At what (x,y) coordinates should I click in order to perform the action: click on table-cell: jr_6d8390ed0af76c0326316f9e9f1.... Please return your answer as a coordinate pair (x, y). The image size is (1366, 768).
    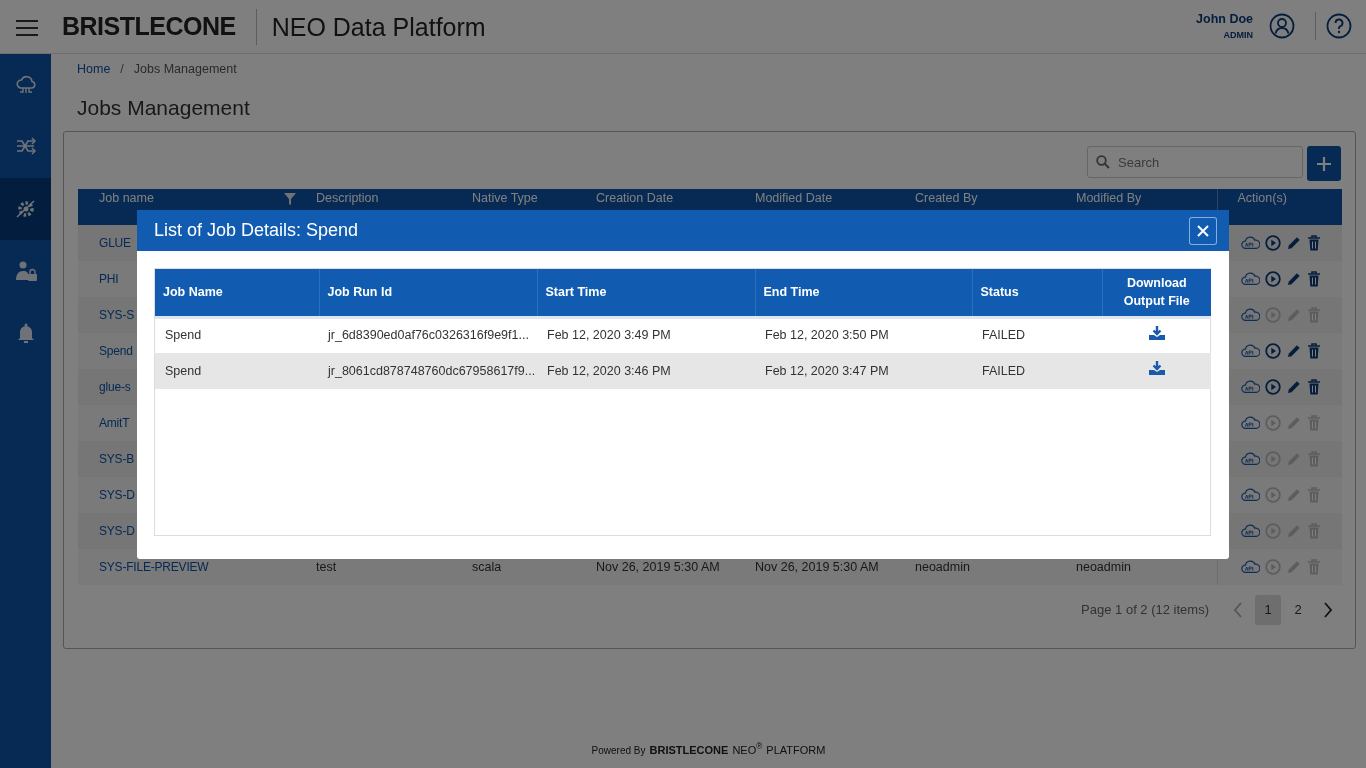
    Looking at the image, I should click on (428, 335).